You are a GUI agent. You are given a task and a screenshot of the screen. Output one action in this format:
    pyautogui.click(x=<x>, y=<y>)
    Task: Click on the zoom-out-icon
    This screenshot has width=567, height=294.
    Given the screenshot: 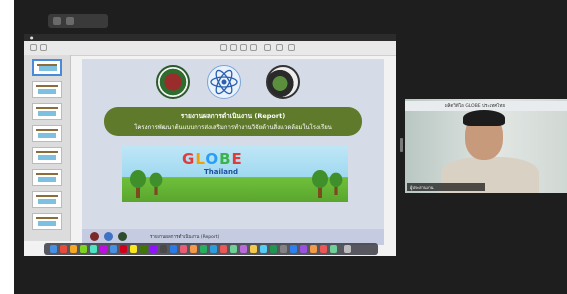 What is the action you would take?
    pyautogui.click(x=223, y=47)
    